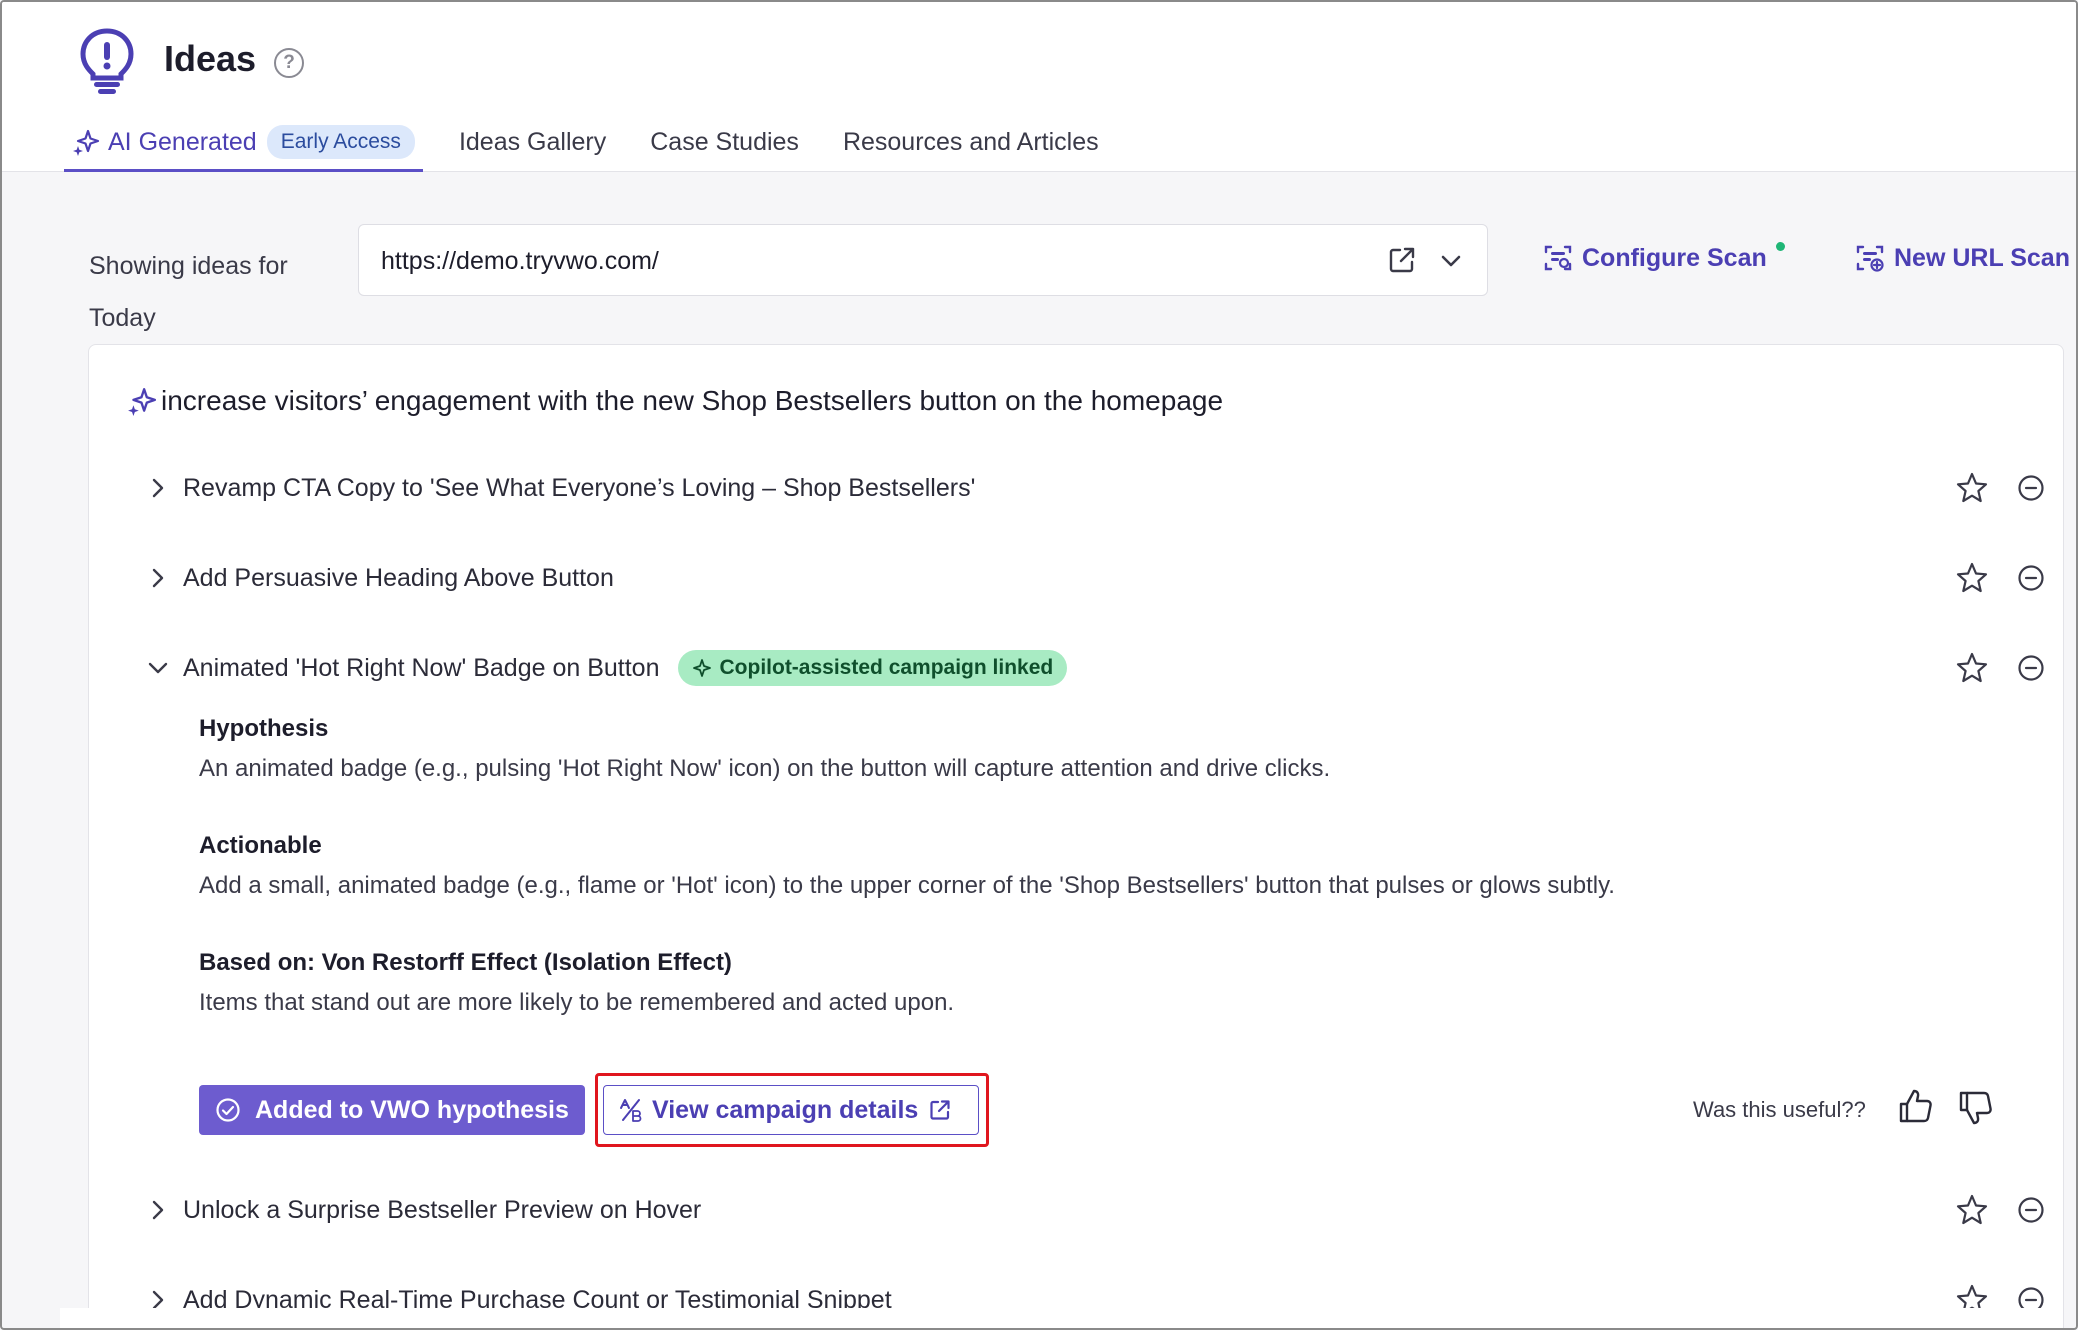 The image size is (2078, 1330). Describe the element at coordinates (631, 1110) in the screenshot. I see `ab-test-icon` at that location.